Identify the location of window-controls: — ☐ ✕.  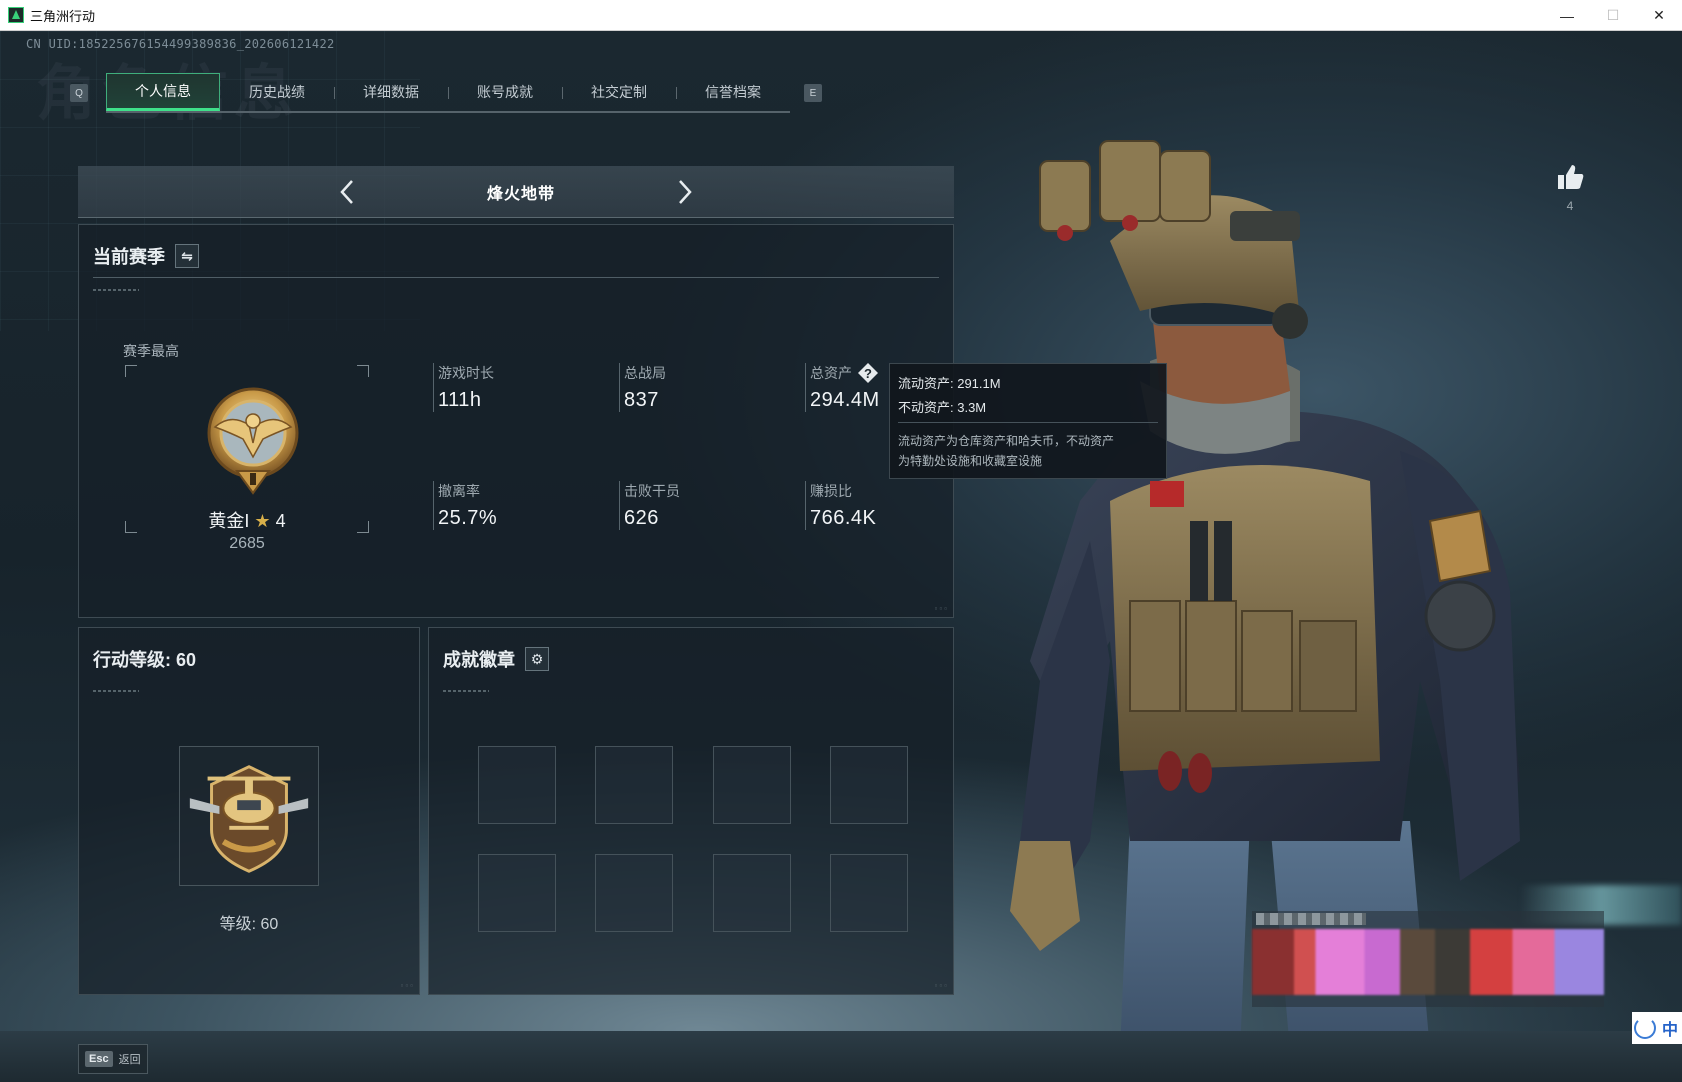
(1613, 15).